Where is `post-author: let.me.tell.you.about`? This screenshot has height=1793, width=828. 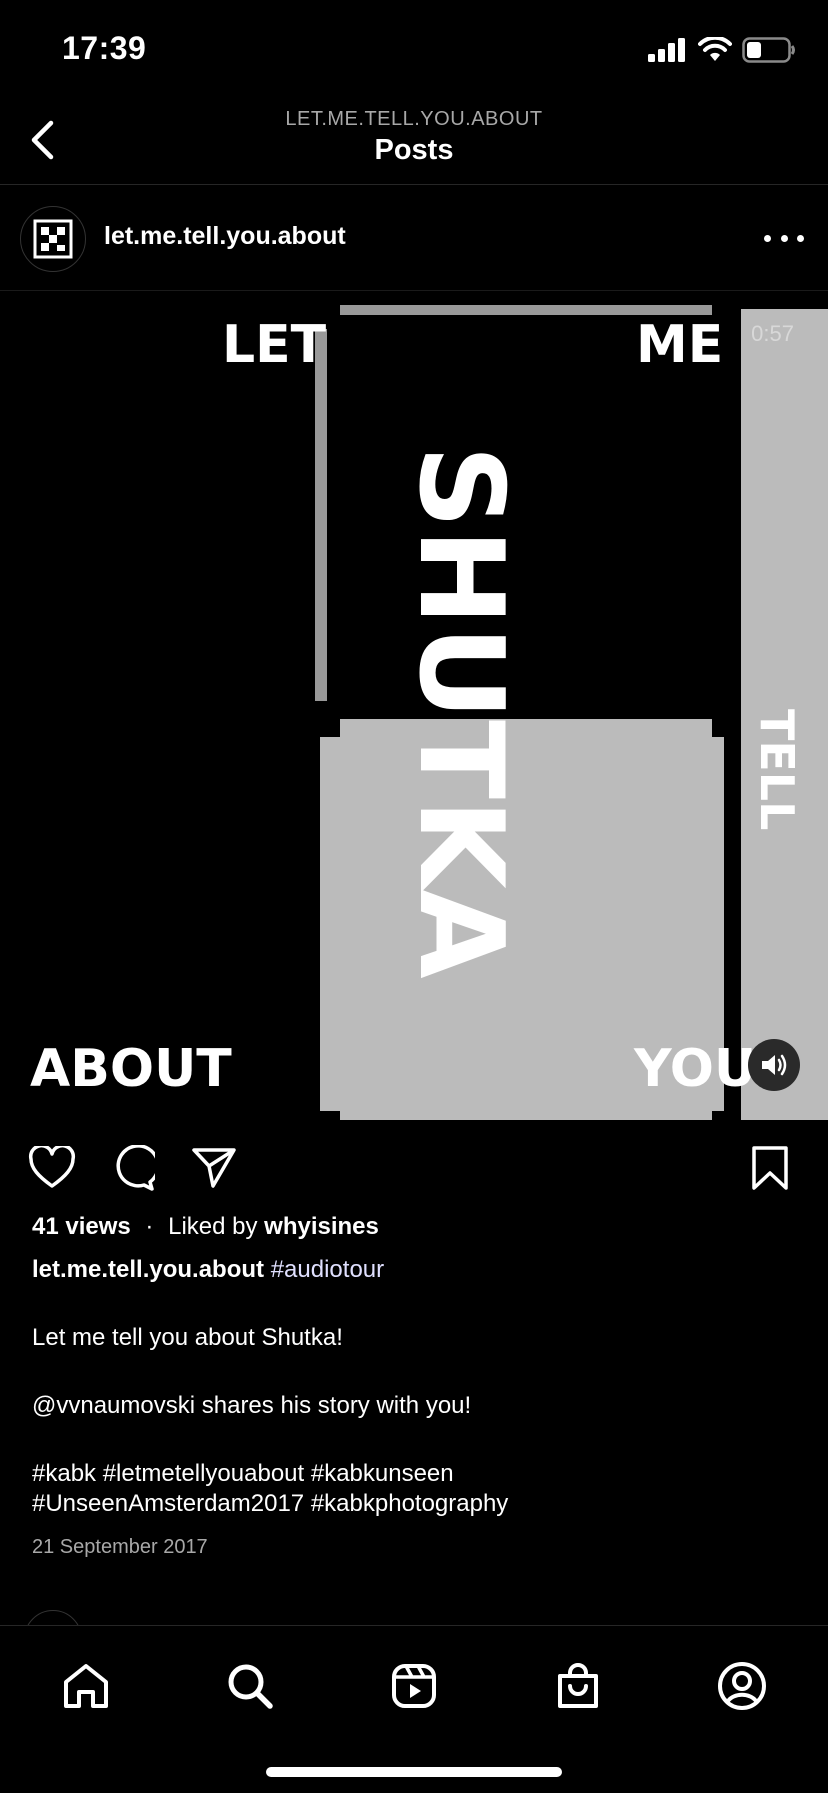 post-author: let.me.tell.you.about is located at coordinates (225, 236).